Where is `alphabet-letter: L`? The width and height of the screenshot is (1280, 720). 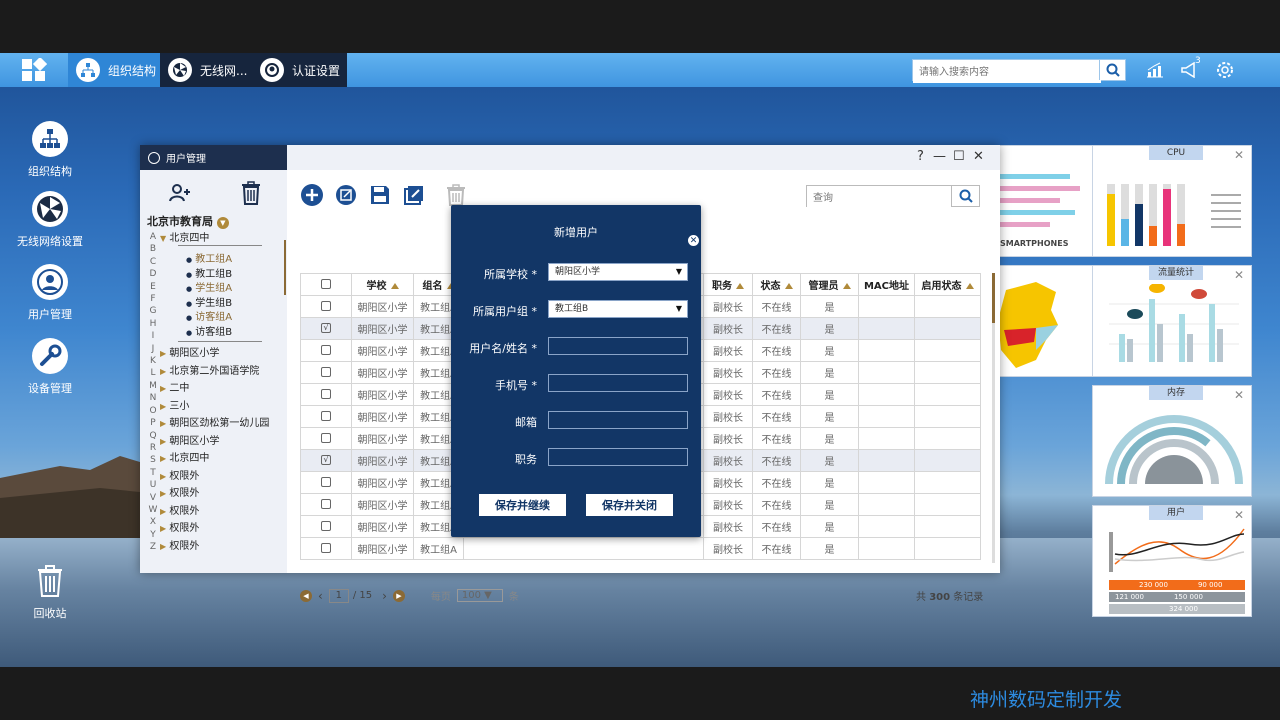 alphabet-letter: L is located at coordinates (153, 373).